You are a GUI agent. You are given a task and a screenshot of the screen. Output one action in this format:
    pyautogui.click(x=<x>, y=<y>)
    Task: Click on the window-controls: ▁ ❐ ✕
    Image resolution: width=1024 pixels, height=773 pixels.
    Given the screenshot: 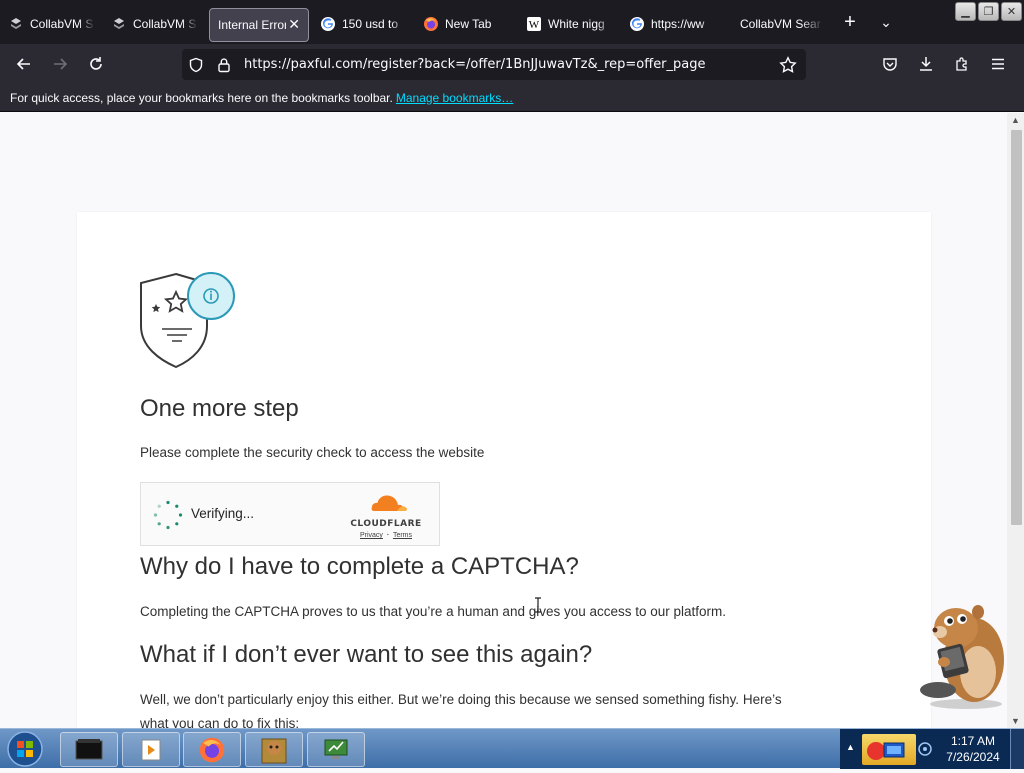 What is the action you would take?
    pyautogui.click(x=988, y=11)
    